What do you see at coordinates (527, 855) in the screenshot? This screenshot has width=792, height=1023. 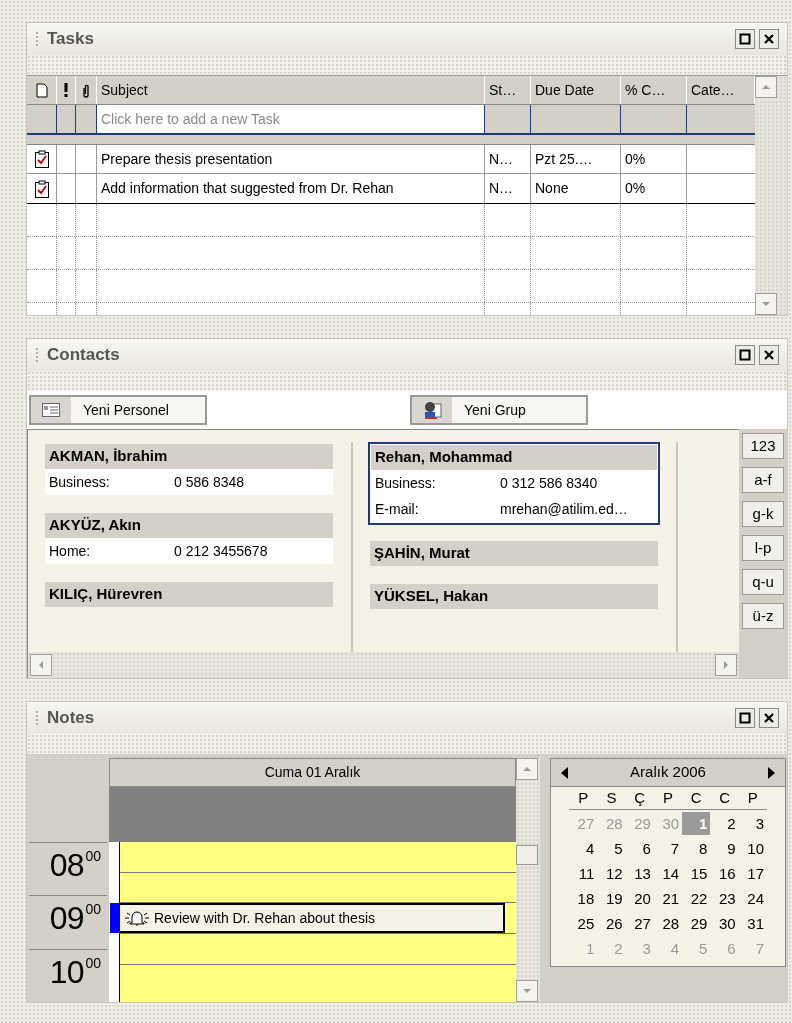 I see `scroll-thumb` at bounding box center [527, 855].